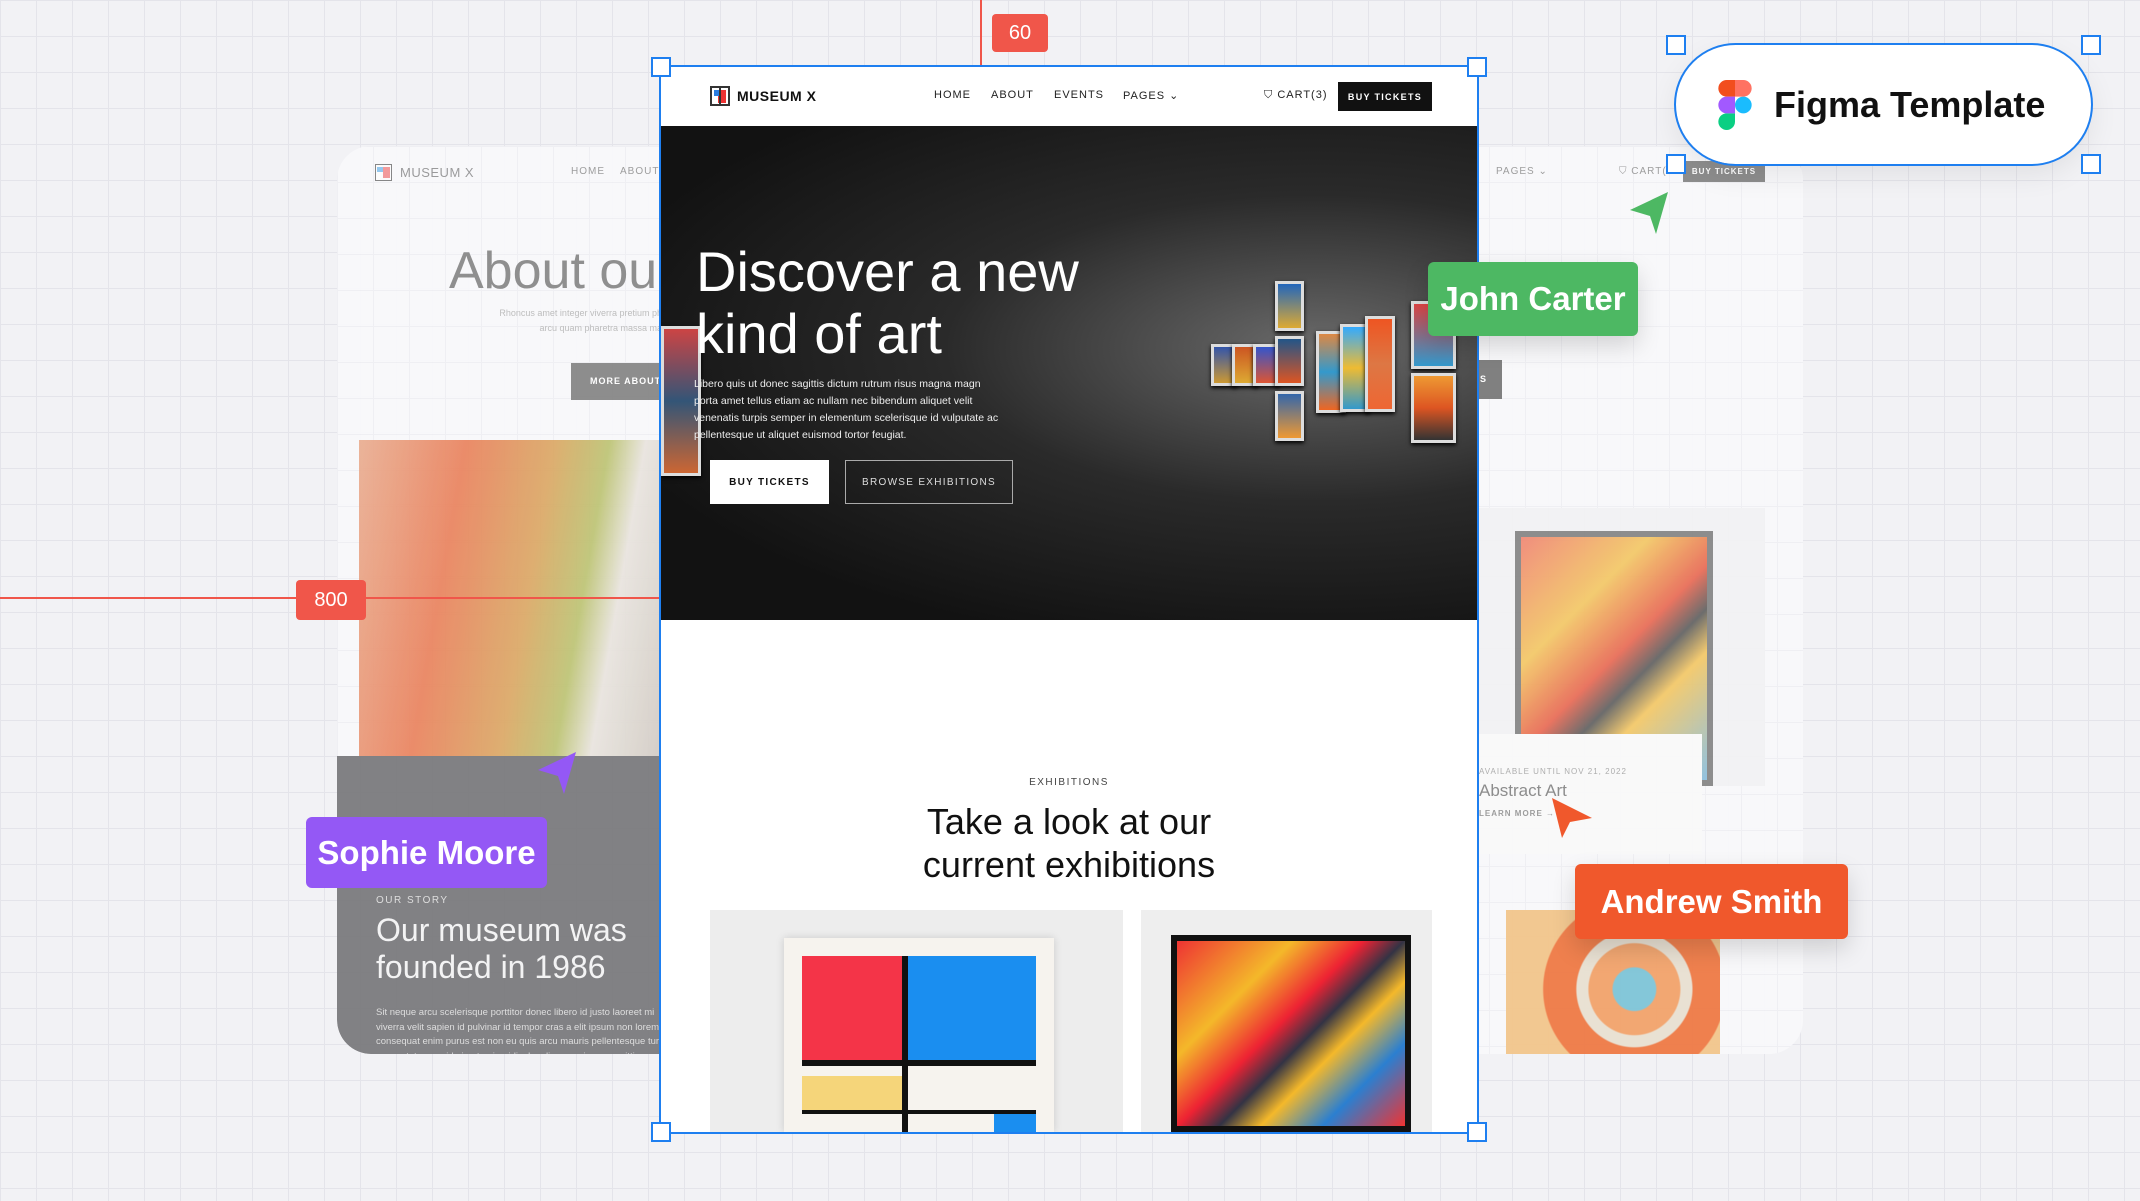 The image size is (2140, 1201). I want to click on bg-story-title-line: Our museum was, so click(501, 930).